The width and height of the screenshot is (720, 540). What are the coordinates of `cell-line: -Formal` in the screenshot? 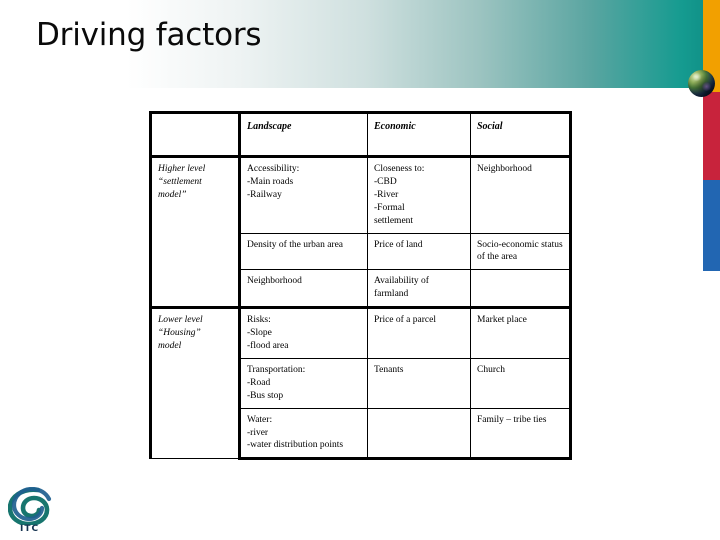 It's located at (389, 207).